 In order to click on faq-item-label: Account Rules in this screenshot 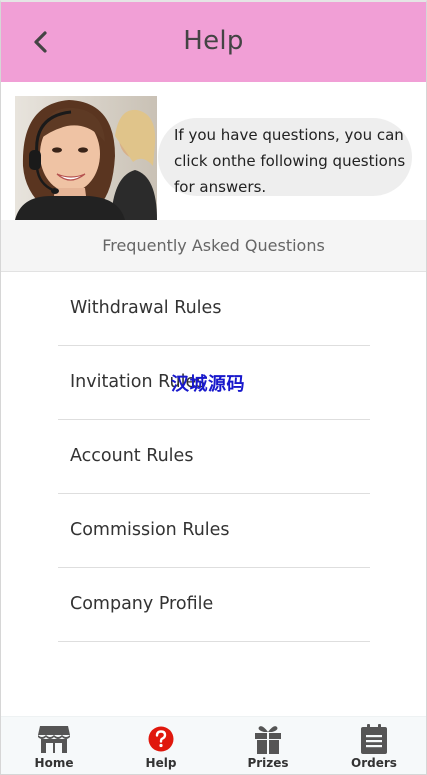, I will do `click(132, 456)`.